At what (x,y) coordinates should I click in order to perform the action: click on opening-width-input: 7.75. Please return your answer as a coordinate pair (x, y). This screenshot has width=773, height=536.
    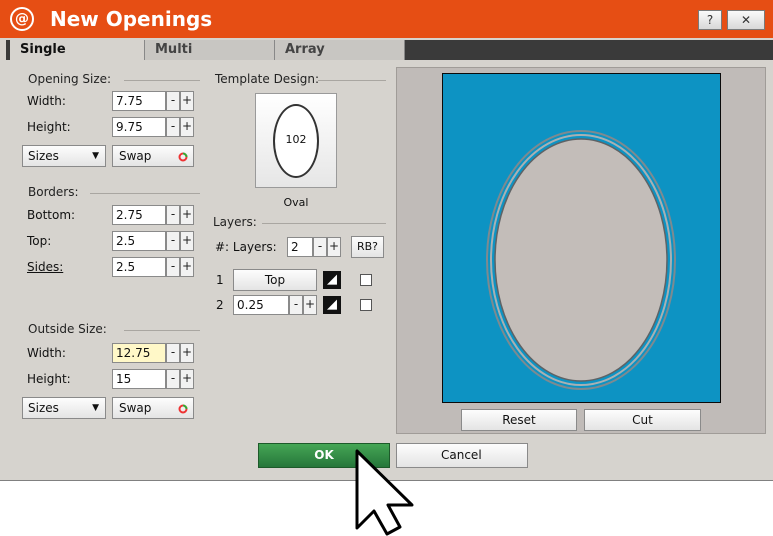
    Looking at the image, I should click on (139, 101).